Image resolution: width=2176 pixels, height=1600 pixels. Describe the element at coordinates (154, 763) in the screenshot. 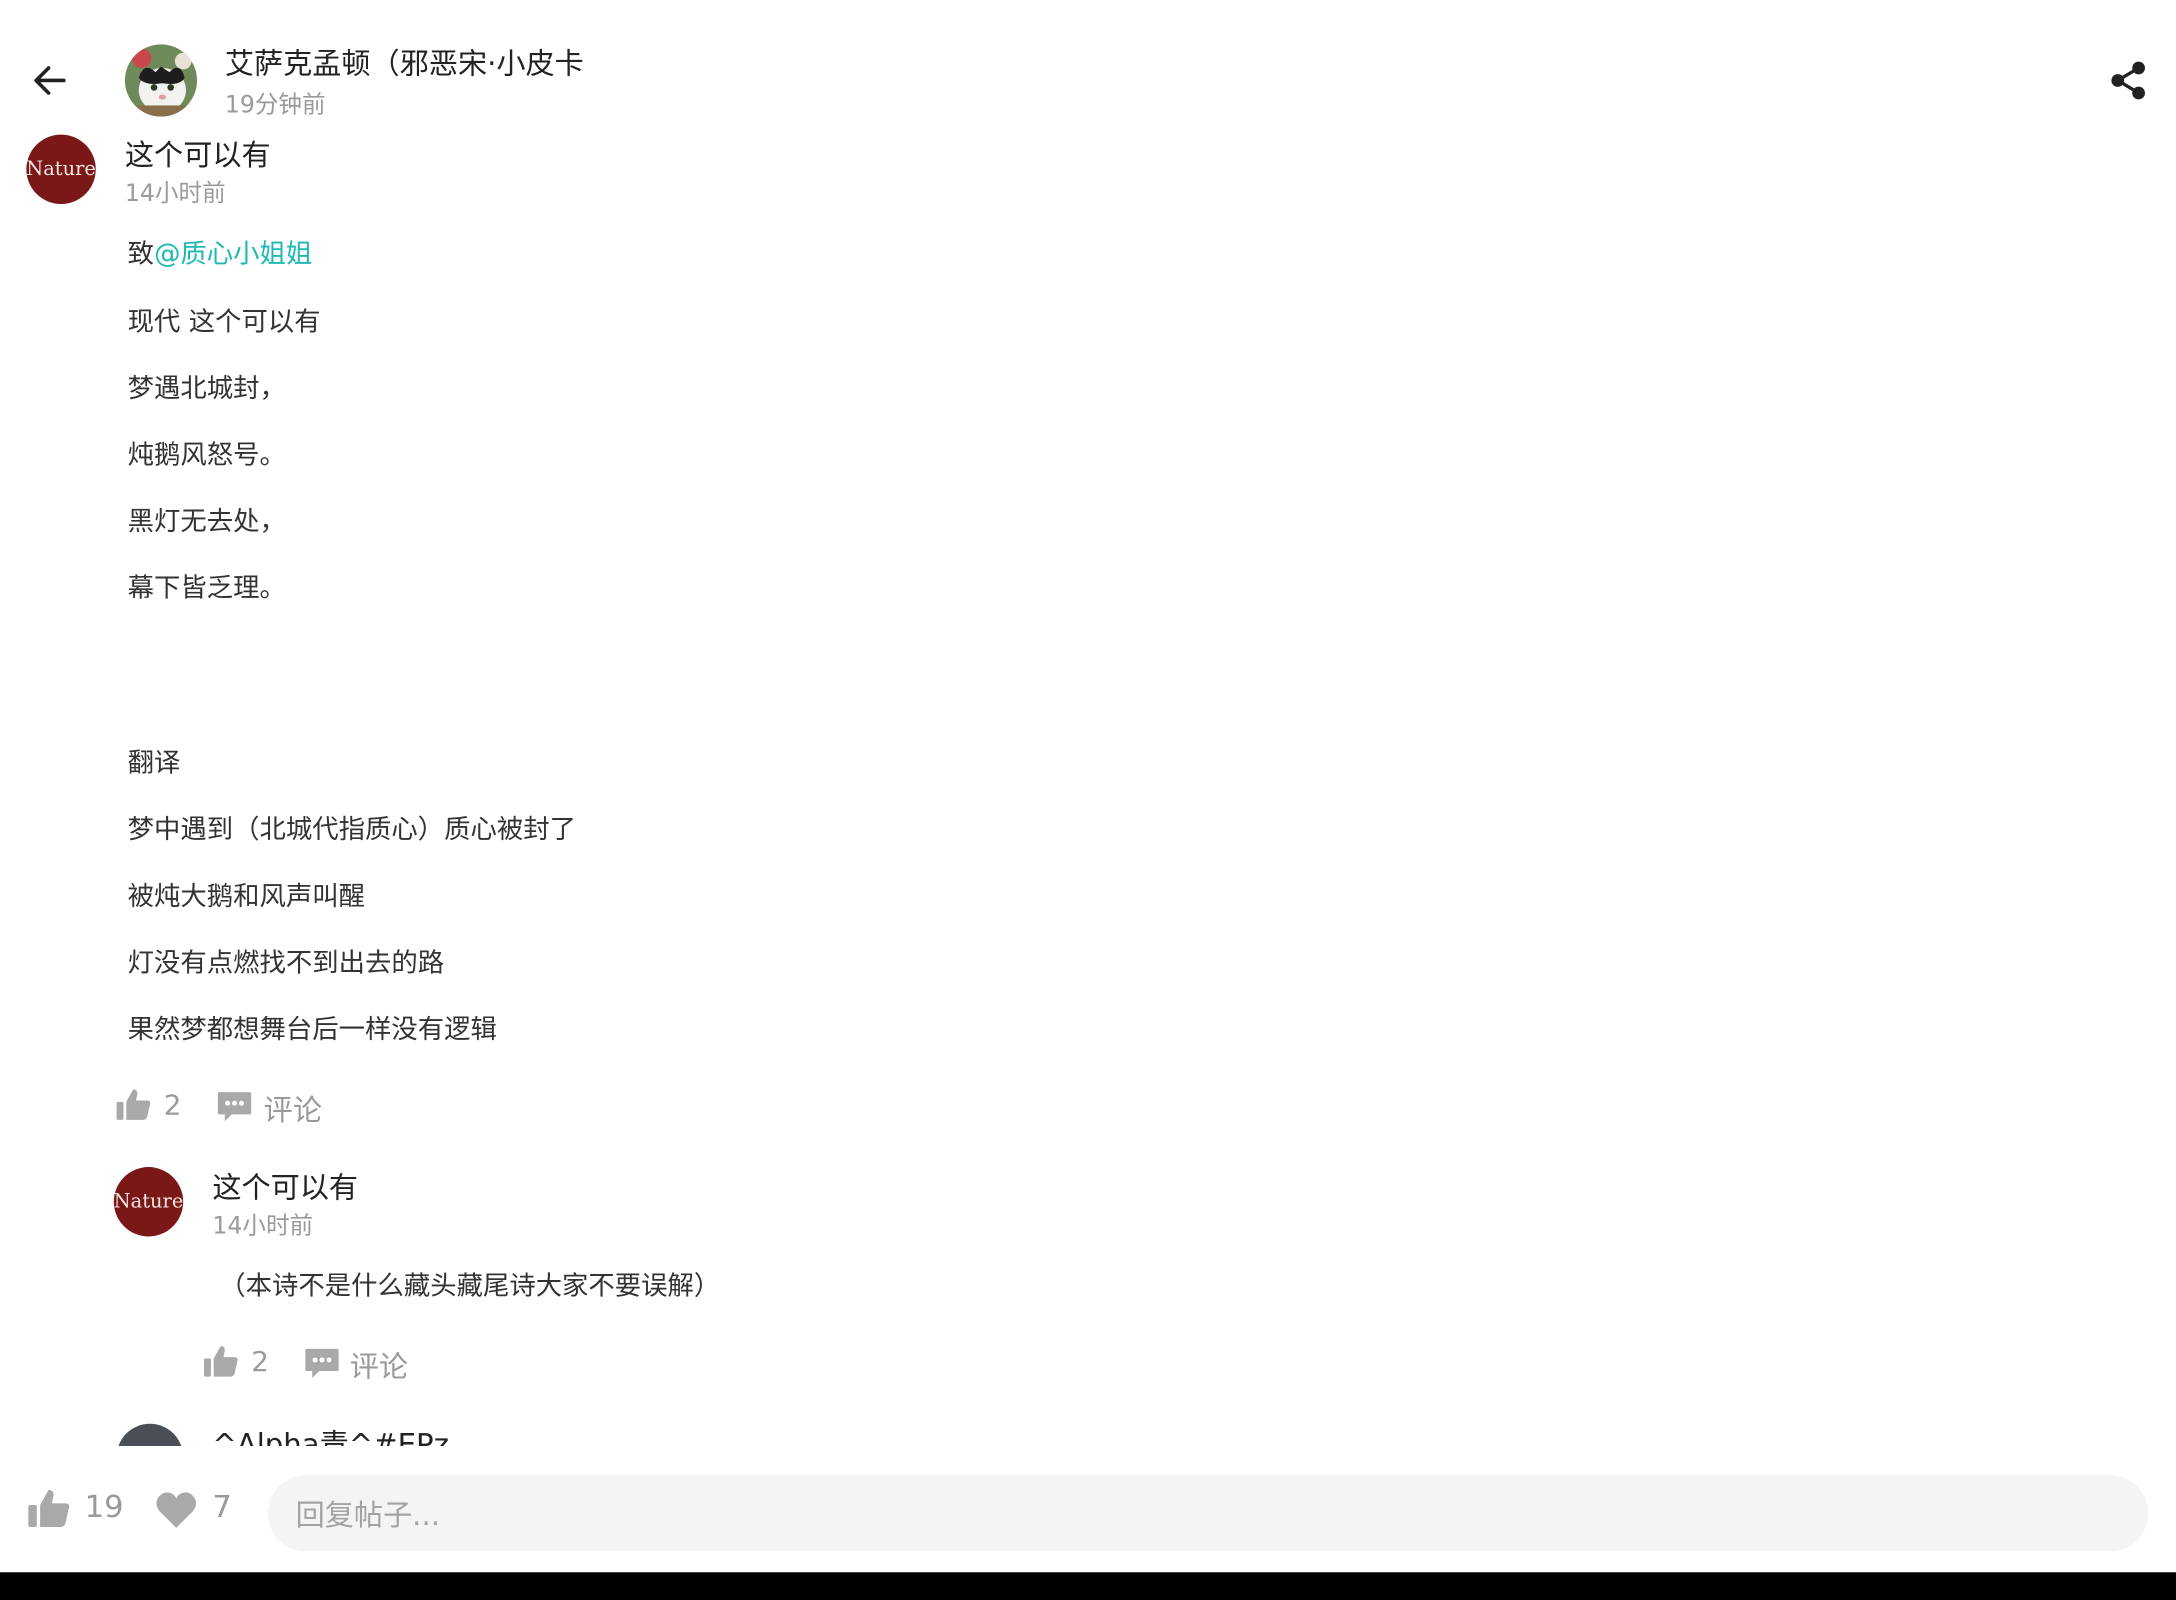

I see `post-line: 翻译` at that location.